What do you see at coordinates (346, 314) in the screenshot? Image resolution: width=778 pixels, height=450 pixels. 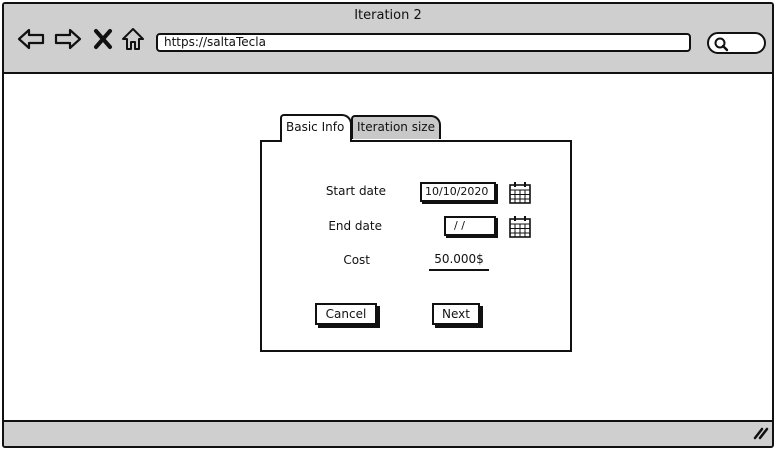 I see `cancel-button: Cancel` at bounding box center [346, 314].